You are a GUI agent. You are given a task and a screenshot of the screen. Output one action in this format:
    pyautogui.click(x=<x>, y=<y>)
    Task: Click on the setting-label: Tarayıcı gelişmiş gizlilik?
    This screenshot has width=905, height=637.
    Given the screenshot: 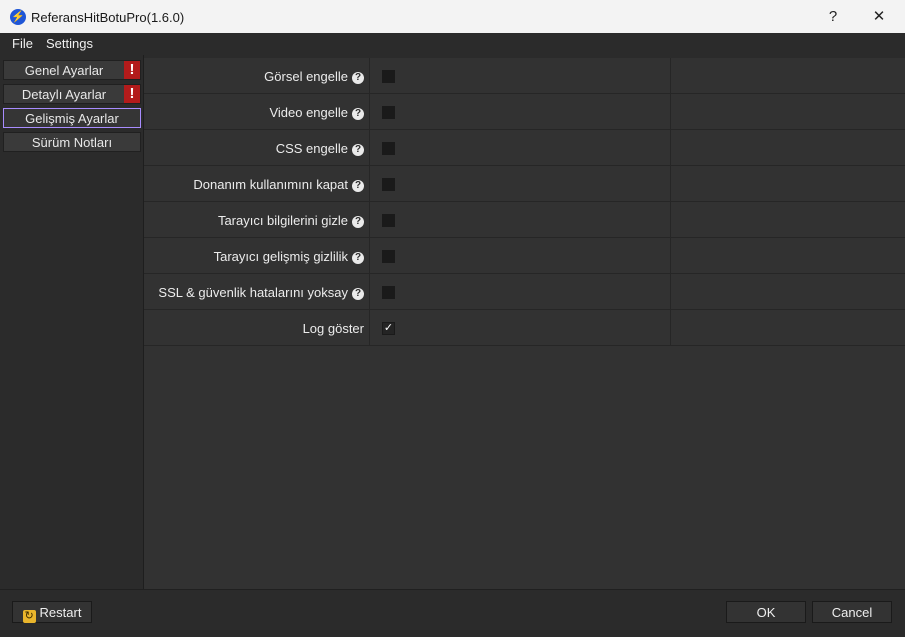 What is the action you would take?
    pyautogui.click(x=289, y=256)
    